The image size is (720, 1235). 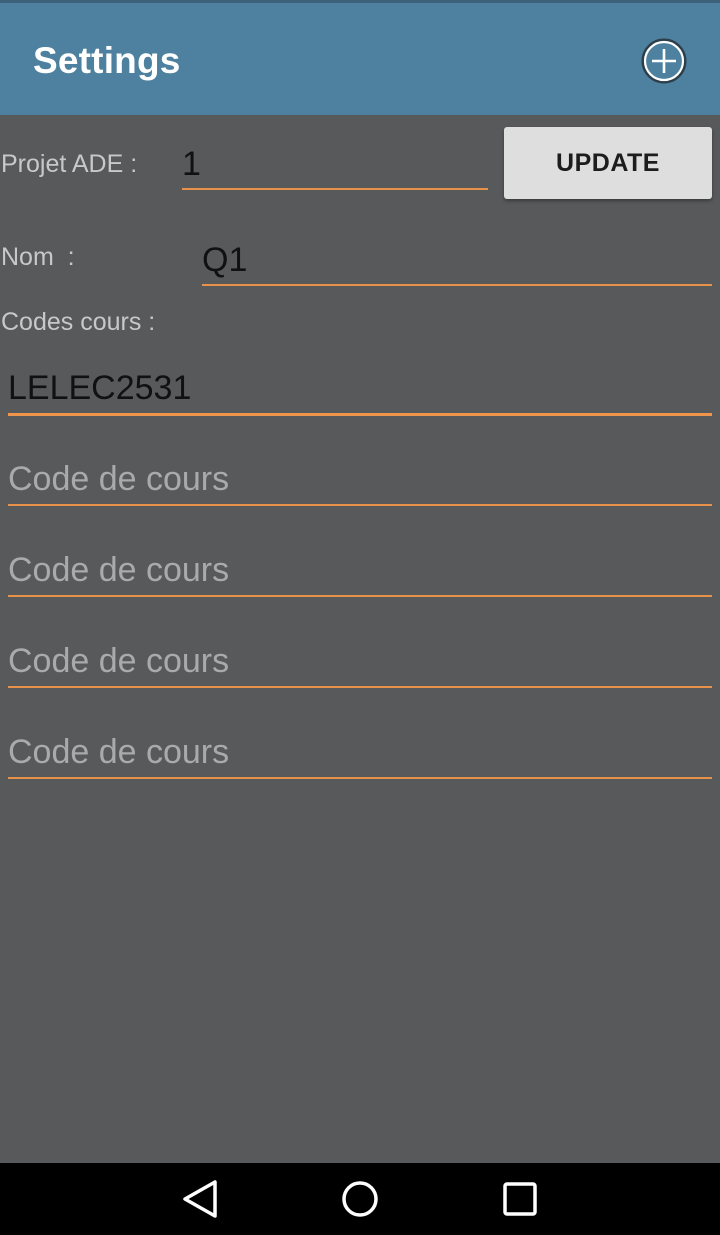 I want to click on circle-home-icon, so click(x=360, y=1199).